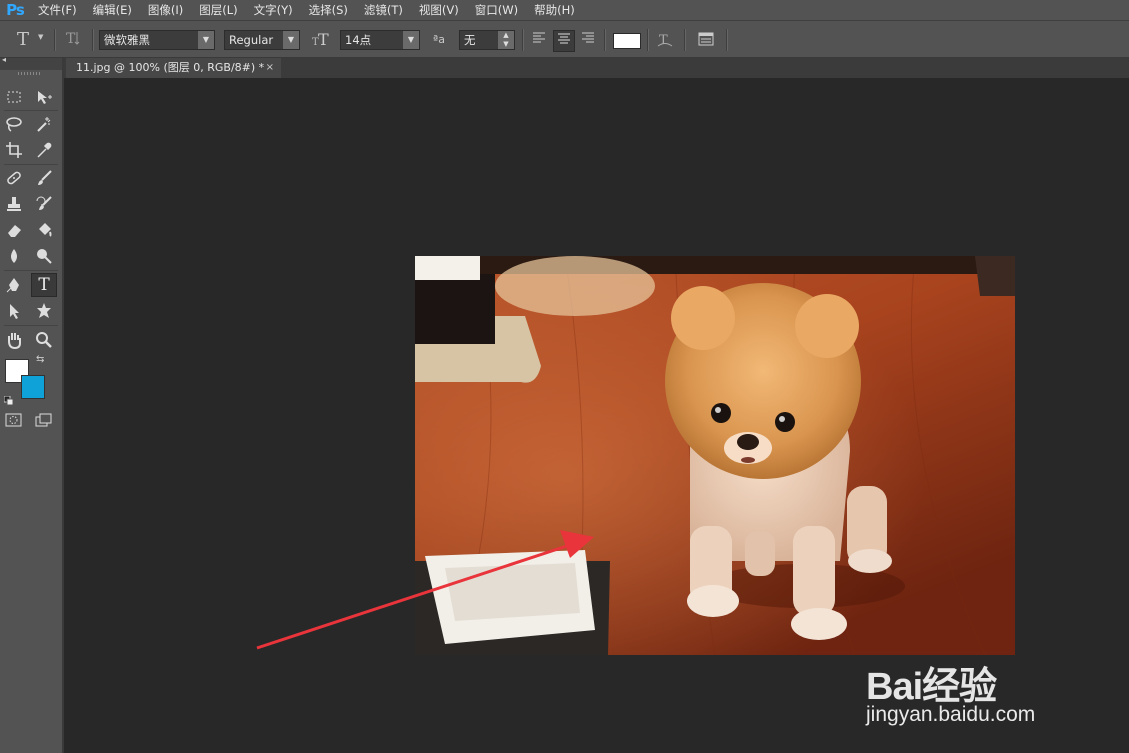 This screenshot has width=1129, height=753. I want to click on menu-help: 帮助(H), so click(554, 10).